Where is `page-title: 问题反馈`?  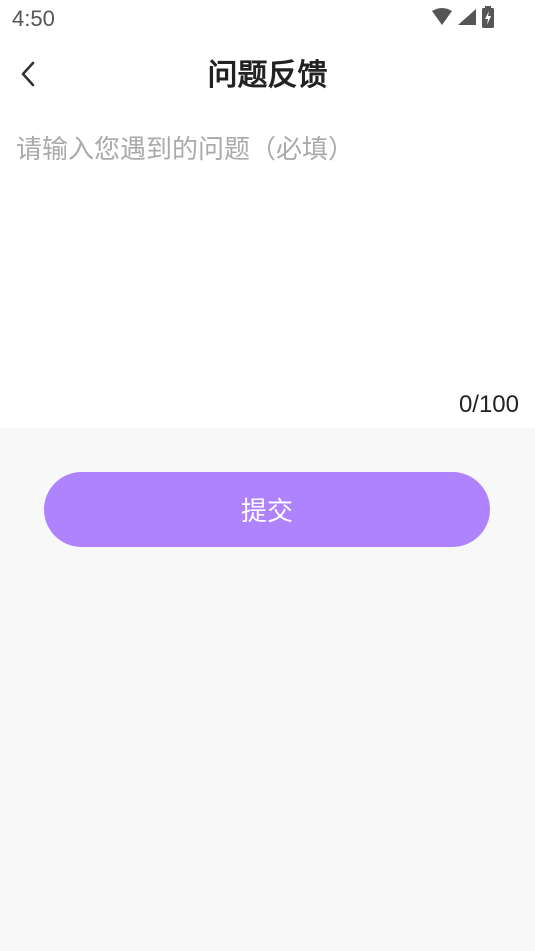
page-title: 问题反馈 is located at coordinates (267, 75).